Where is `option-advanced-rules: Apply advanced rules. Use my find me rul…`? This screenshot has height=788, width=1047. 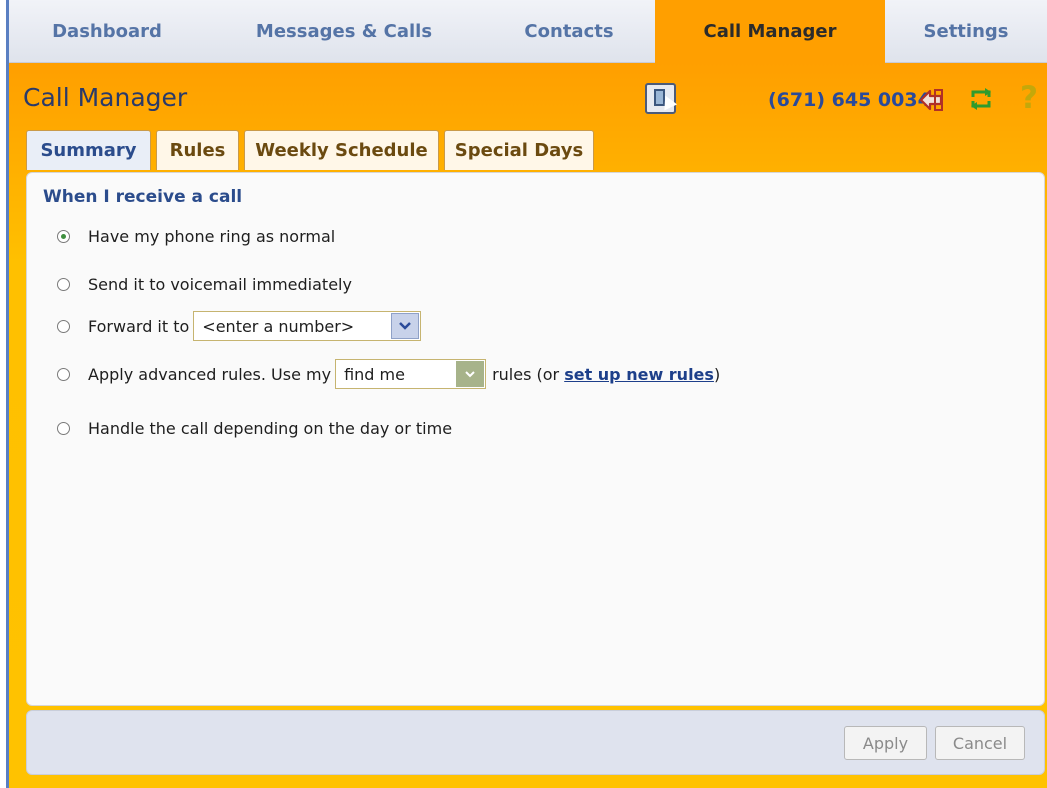
option-advanced-rules: Apply advanced rules. Use my find me rul… is located at coordinates (388, 374).